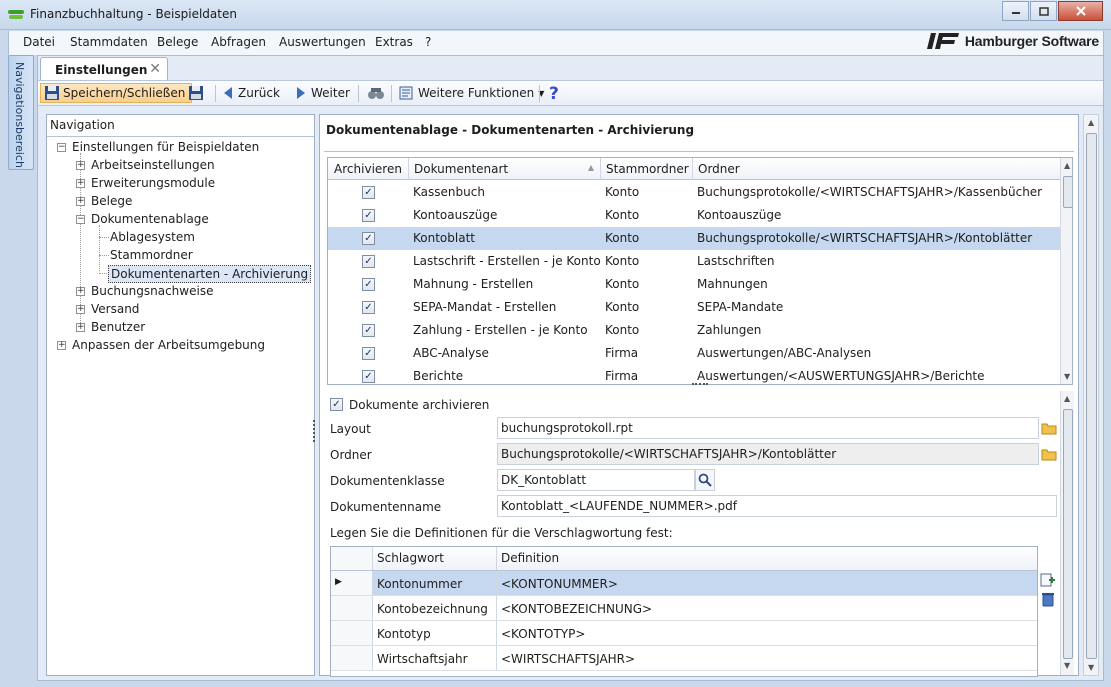 This screenshot has height=687, width=1111. Describe the element at coordinates (768, 428) in the screenshot. I see `layout-field: buchungsprotokoll.rpt` at that location.